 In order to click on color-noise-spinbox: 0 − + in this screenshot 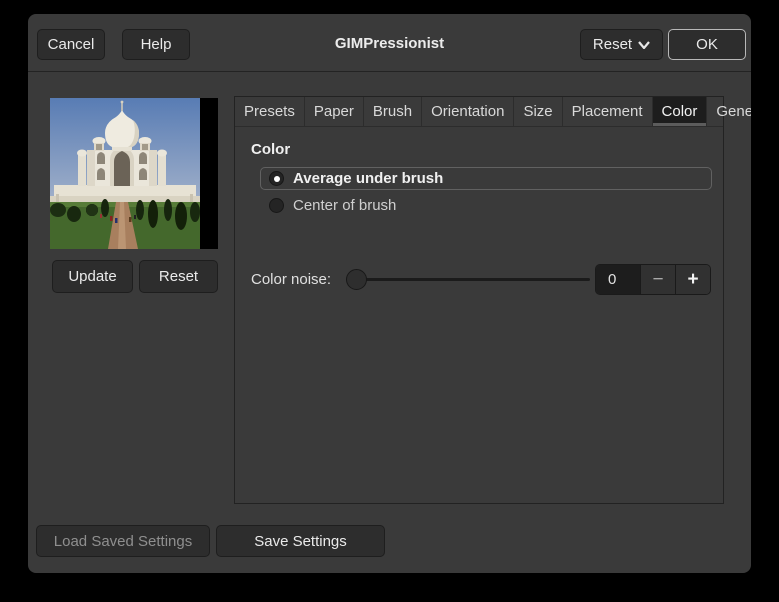, I will do `click(653, 279)`.